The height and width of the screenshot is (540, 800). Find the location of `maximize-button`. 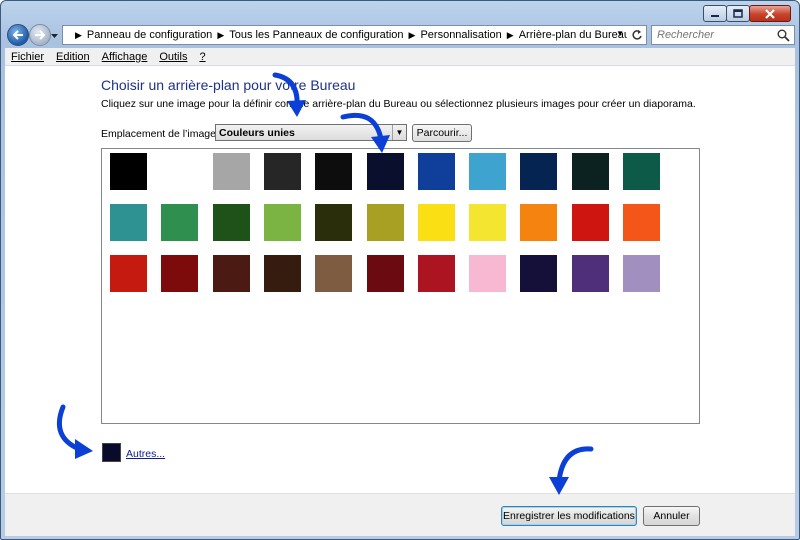

maximize-button is located at coordinates (738, 13).